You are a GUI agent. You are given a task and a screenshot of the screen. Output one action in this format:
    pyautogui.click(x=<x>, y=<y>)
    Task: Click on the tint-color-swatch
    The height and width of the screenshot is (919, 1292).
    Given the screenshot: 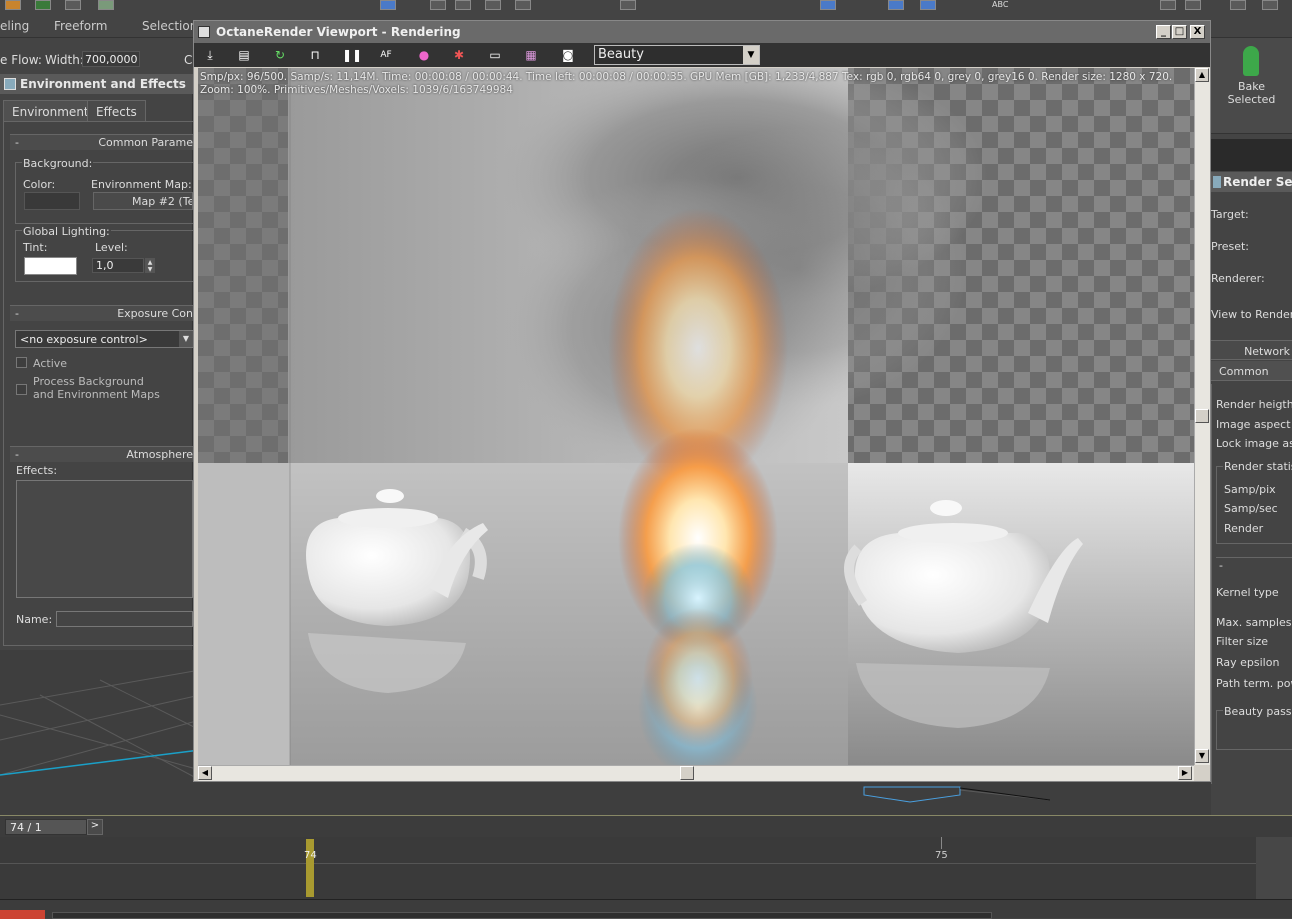 What is the action you would take?
    pyautogui.click(x=50, y=266)
    